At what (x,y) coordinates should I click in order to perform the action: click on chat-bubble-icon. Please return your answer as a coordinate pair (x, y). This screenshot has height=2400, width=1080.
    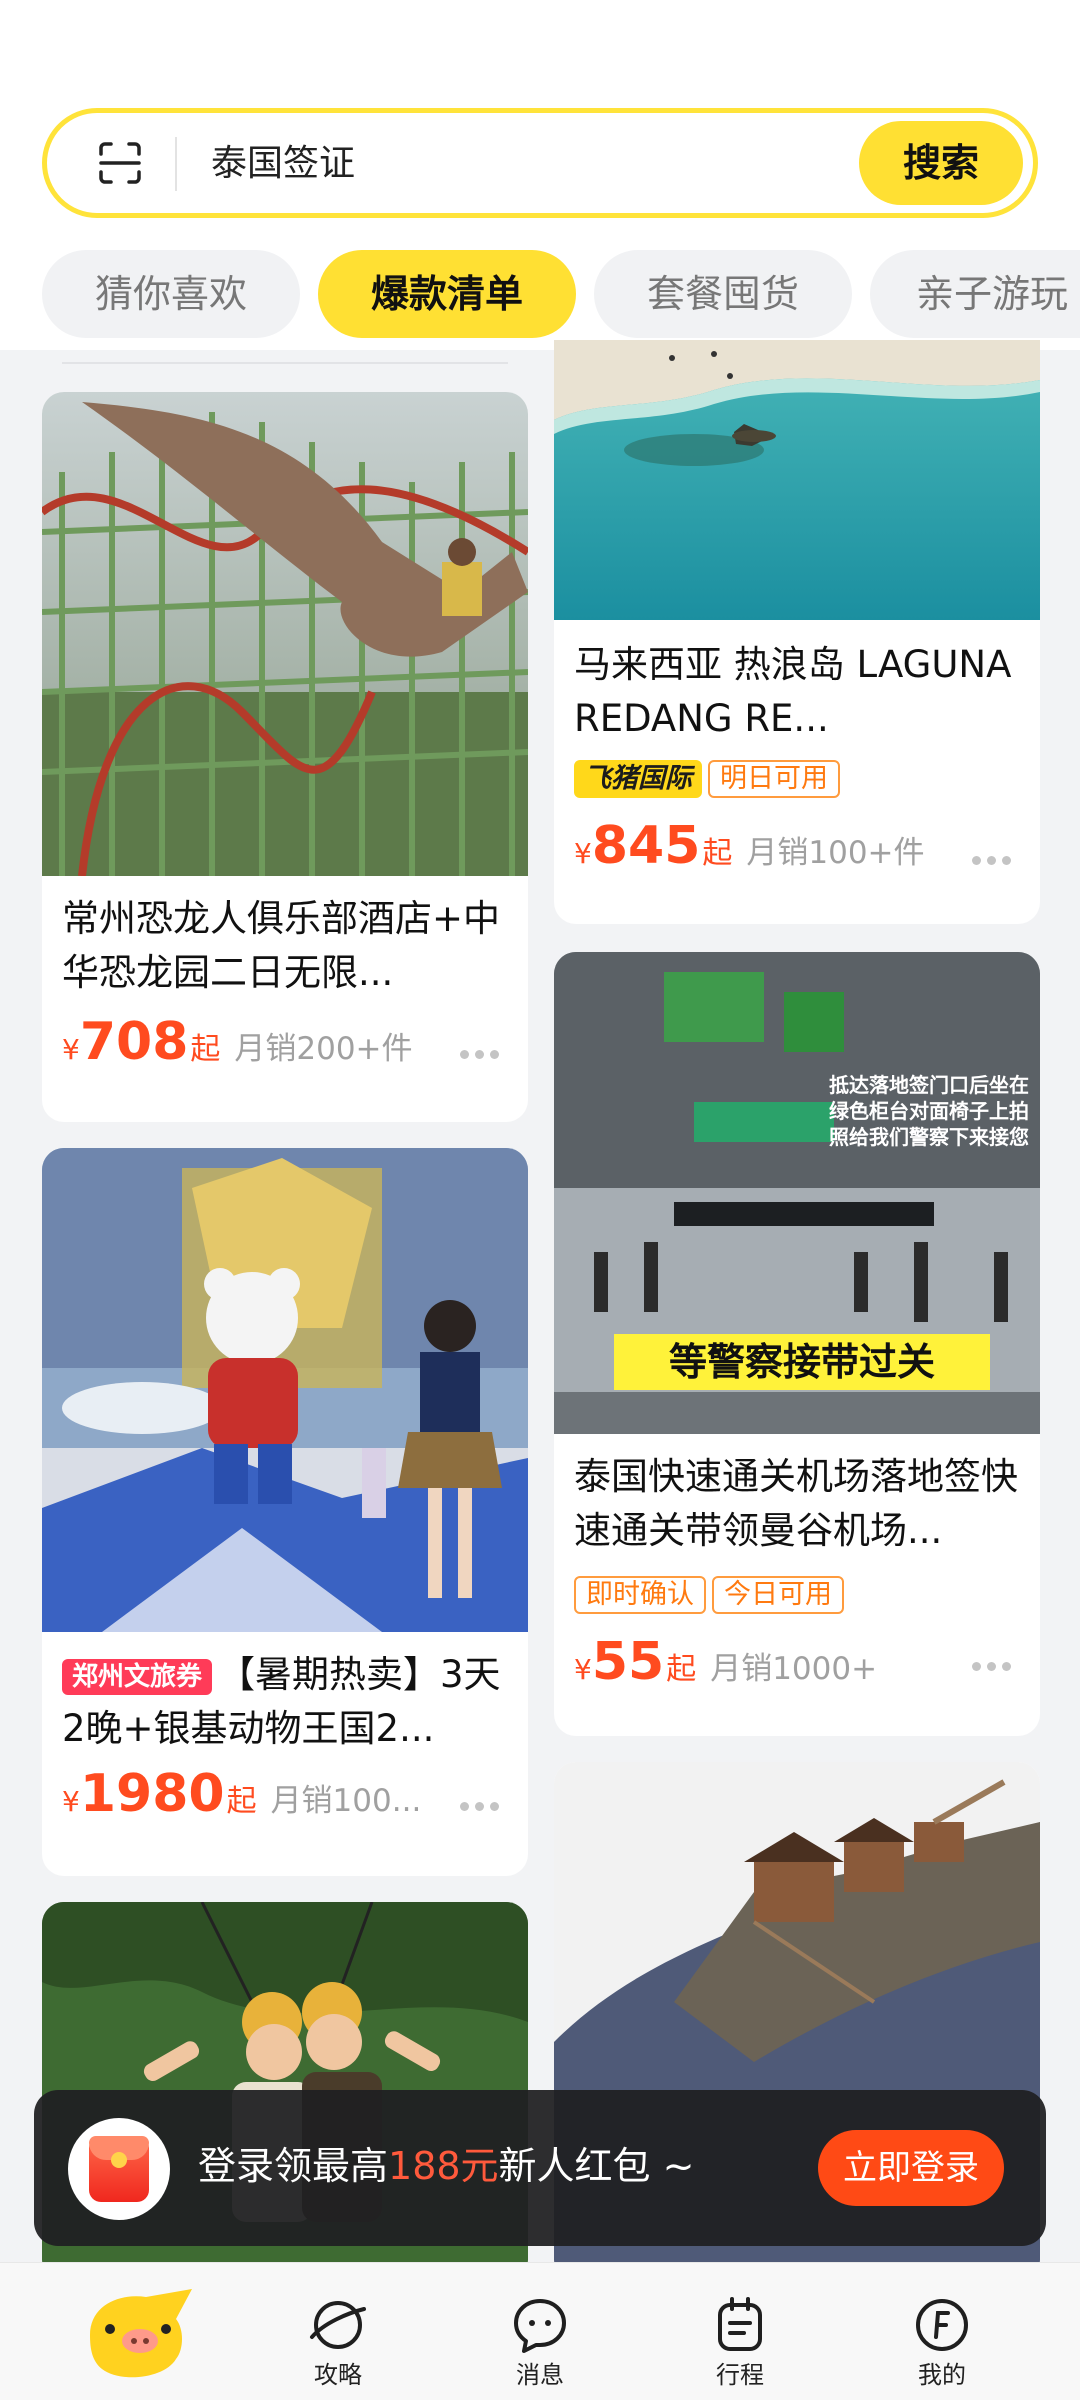
    Looking at the image, I should click on (540, 2326).